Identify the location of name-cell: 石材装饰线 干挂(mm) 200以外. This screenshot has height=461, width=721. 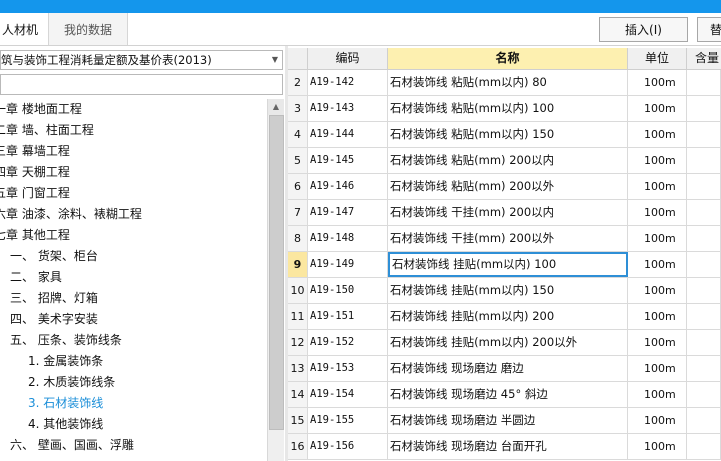
(508, 238).